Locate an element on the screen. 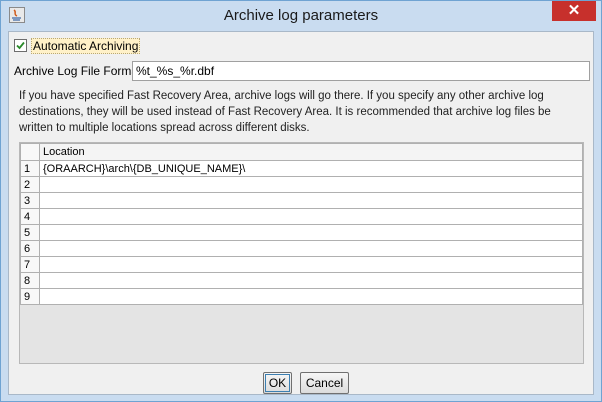 The image size is (602, 402). table-row: 8 is located at coordinates (301, 280).